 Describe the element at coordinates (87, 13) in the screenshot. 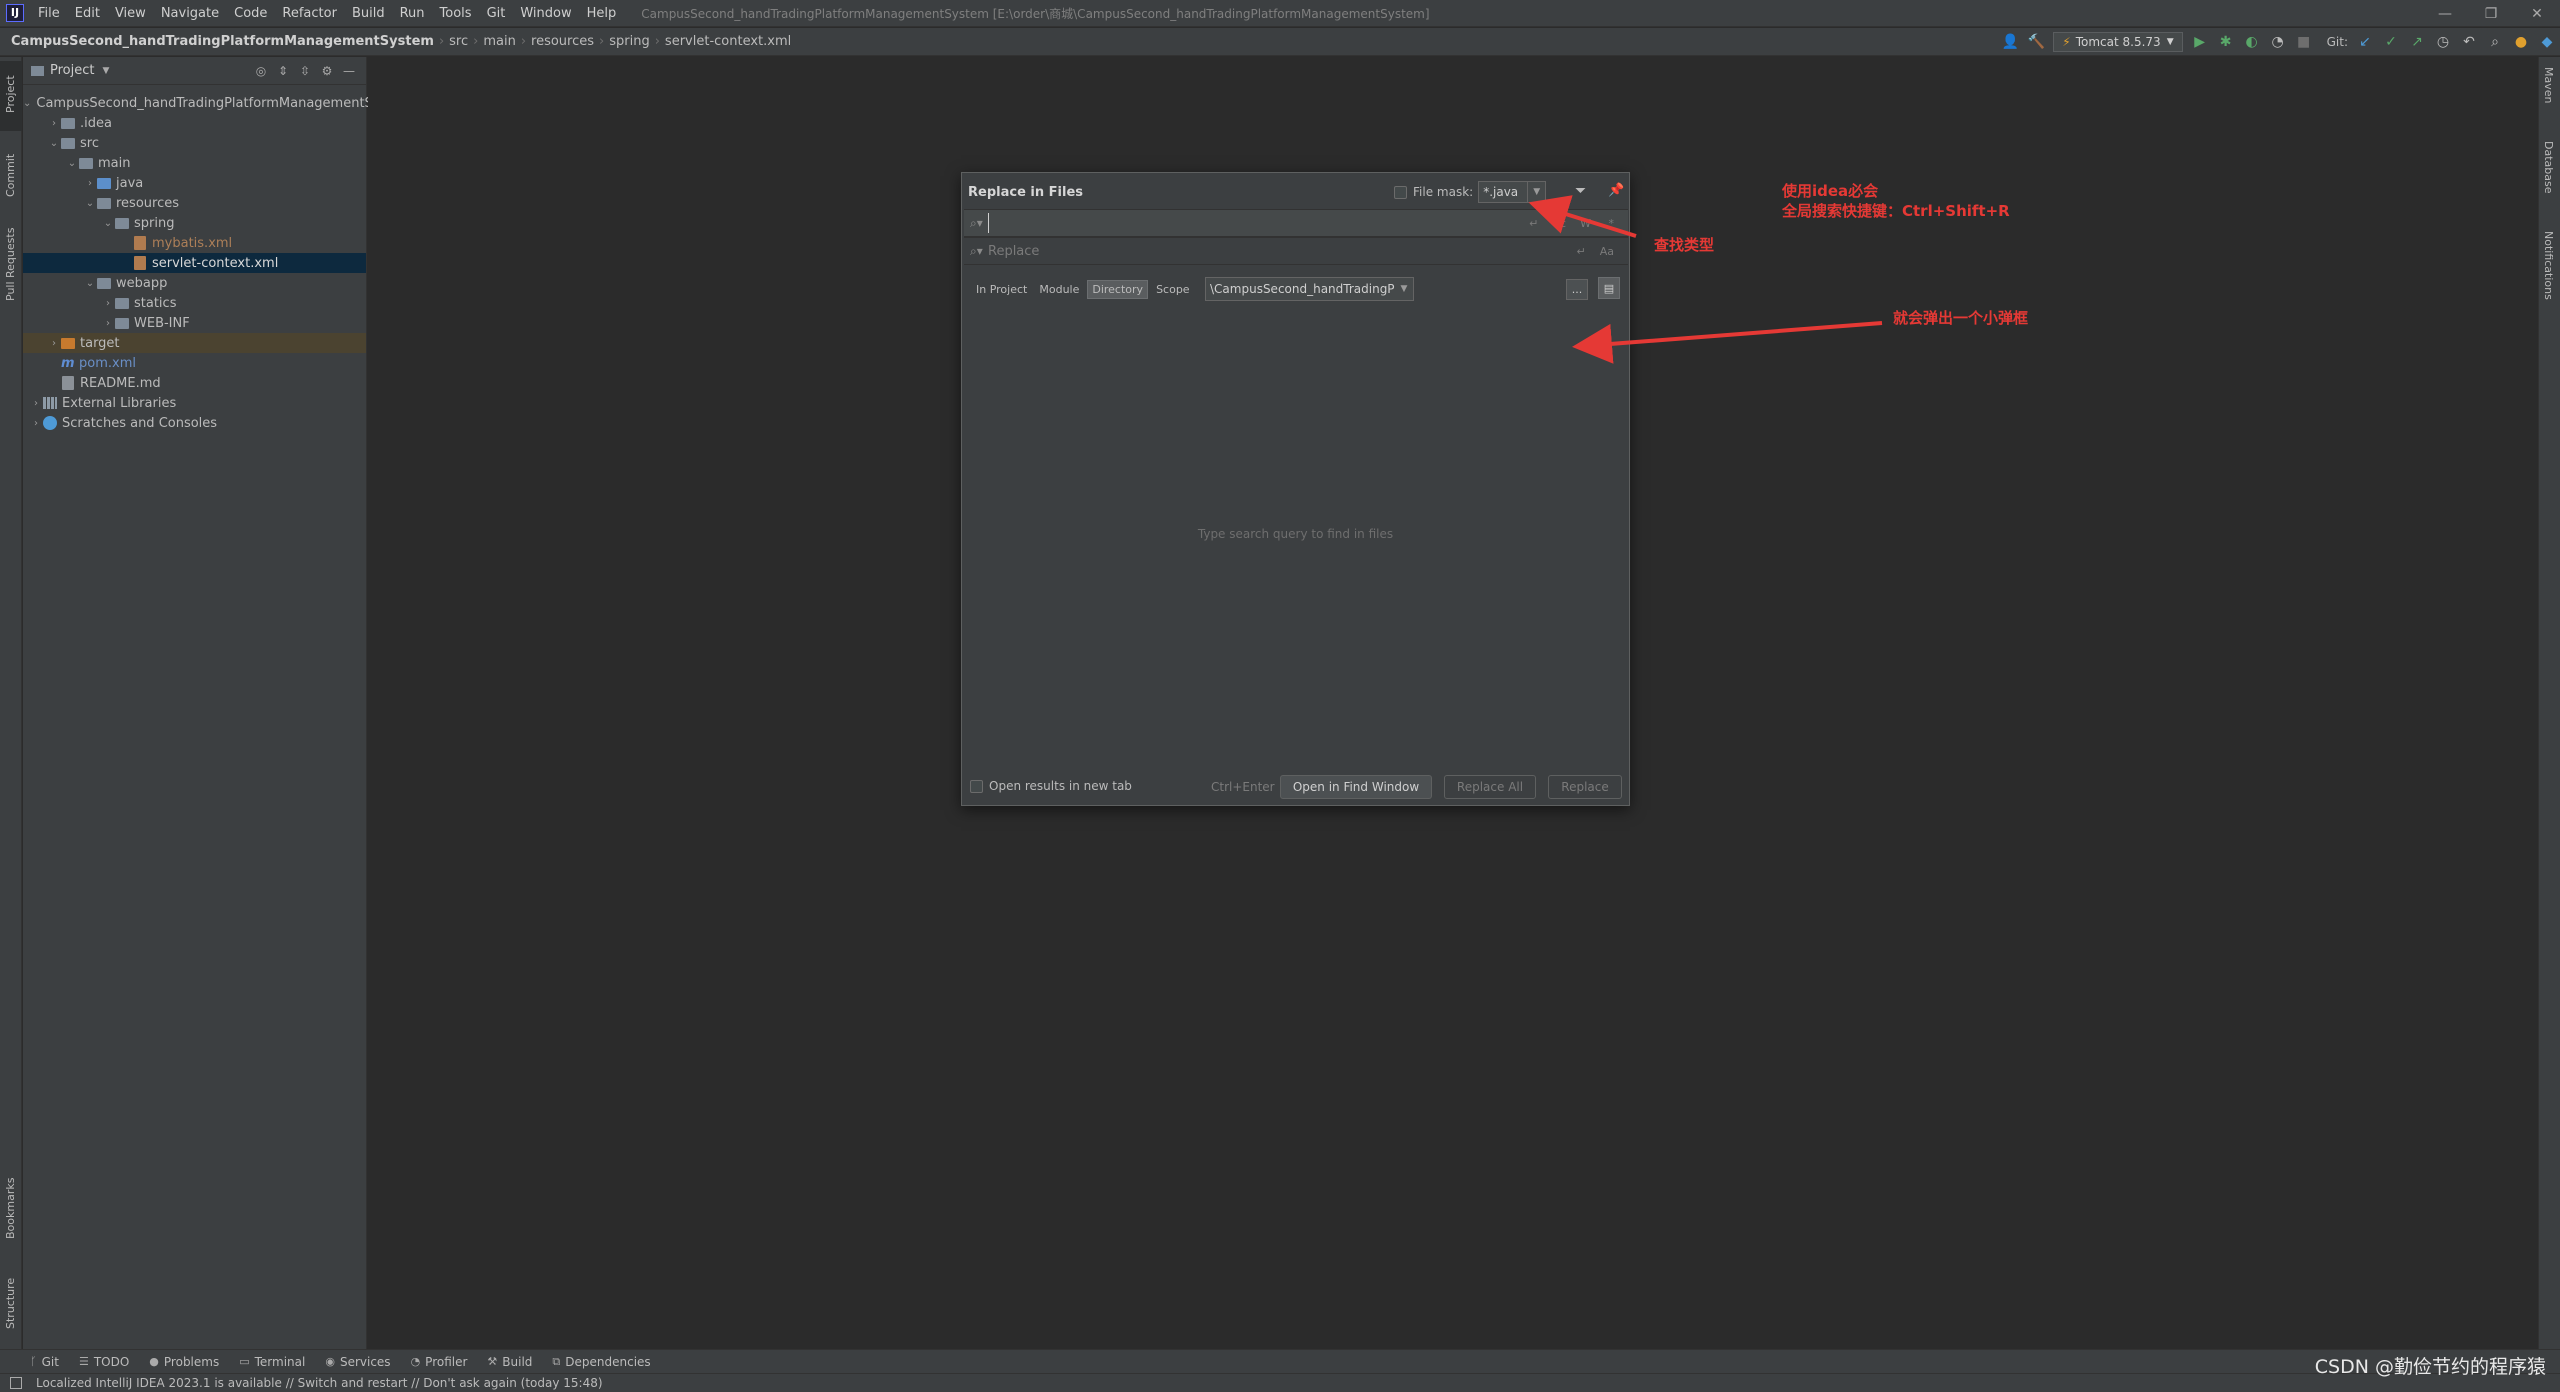

I see `menu-edit: Edit` at that location.